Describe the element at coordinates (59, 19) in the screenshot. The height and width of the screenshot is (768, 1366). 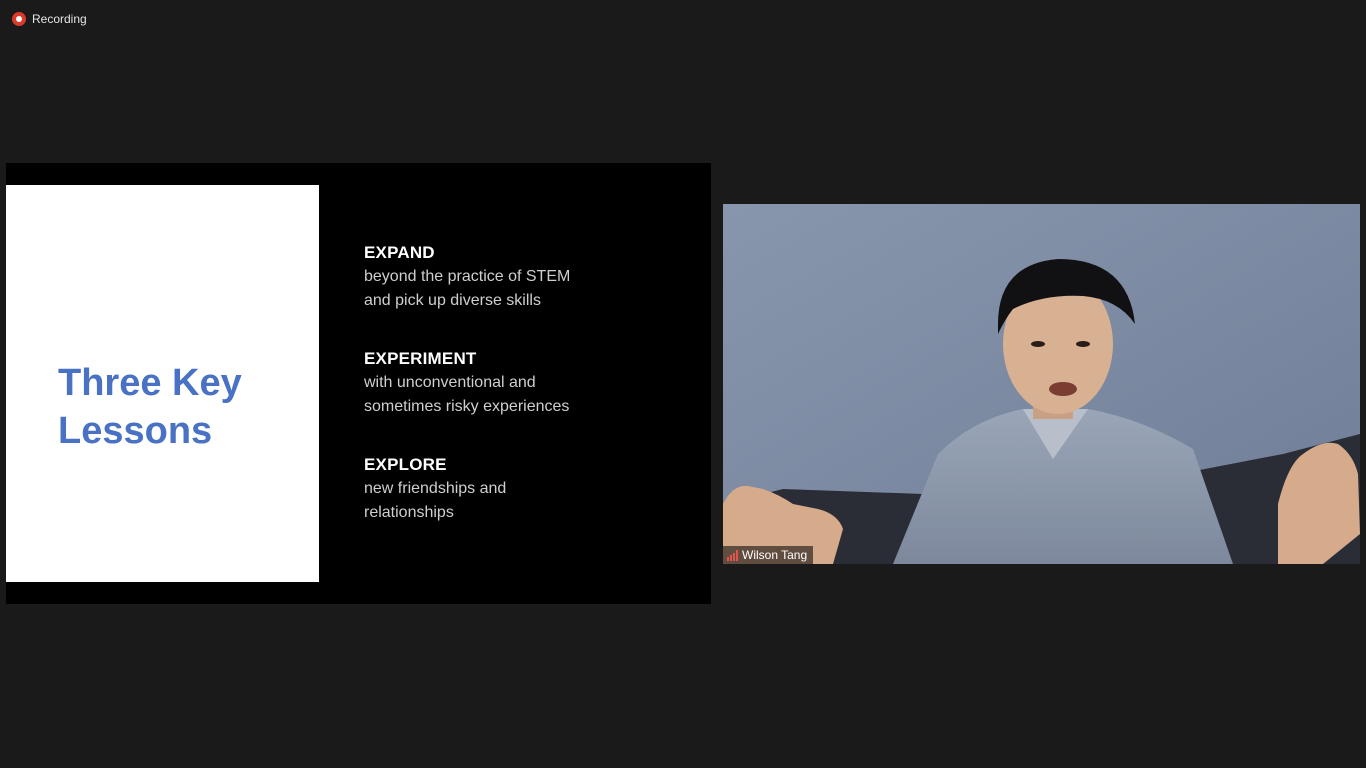
I see `recording-label: Recording` at that location.